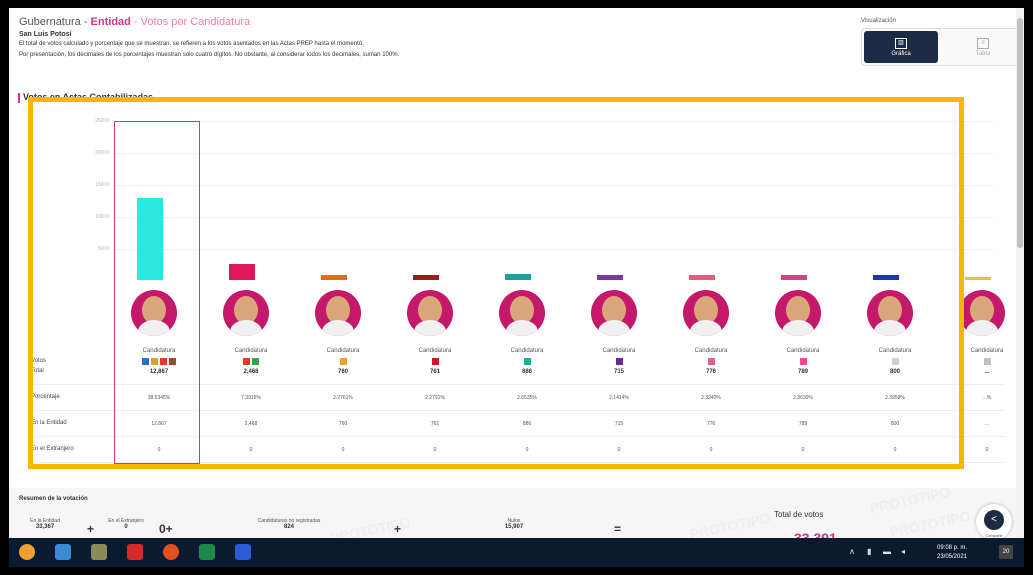 The width and height of the screenshot is (1033, 575). Describe the element at coordinates (852, 551) in the screenshot. I see `chevron-up-icon: ∧` at that location.